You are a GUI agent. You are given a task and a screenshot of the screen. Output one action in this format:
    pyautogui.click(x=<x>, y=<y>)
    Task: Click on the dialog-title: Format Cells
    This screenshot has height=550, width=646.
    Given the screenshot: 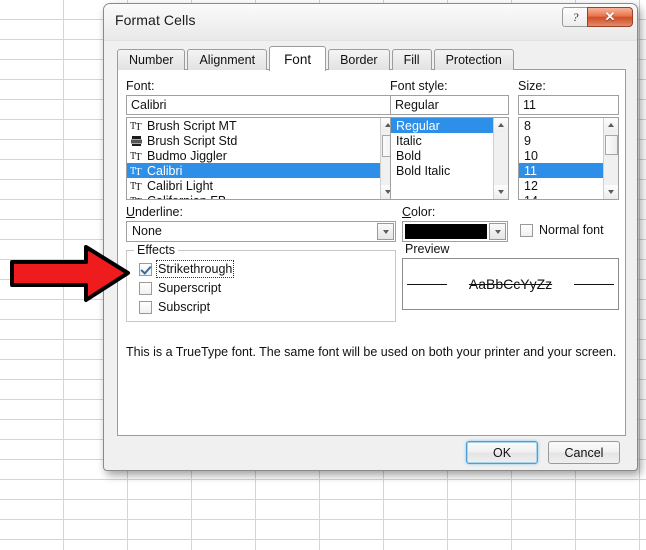 What is the action you would take?
    pyautogui.click(x=155, y=20)
    